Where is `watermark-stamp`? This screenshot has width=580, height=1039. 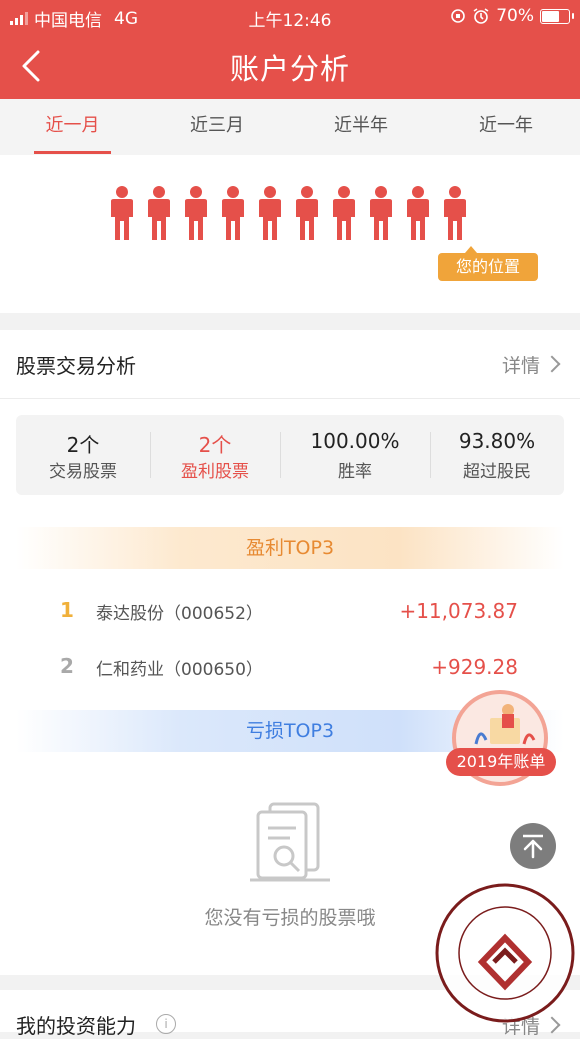
watermark-stamp is located at coordinates (505, 953).